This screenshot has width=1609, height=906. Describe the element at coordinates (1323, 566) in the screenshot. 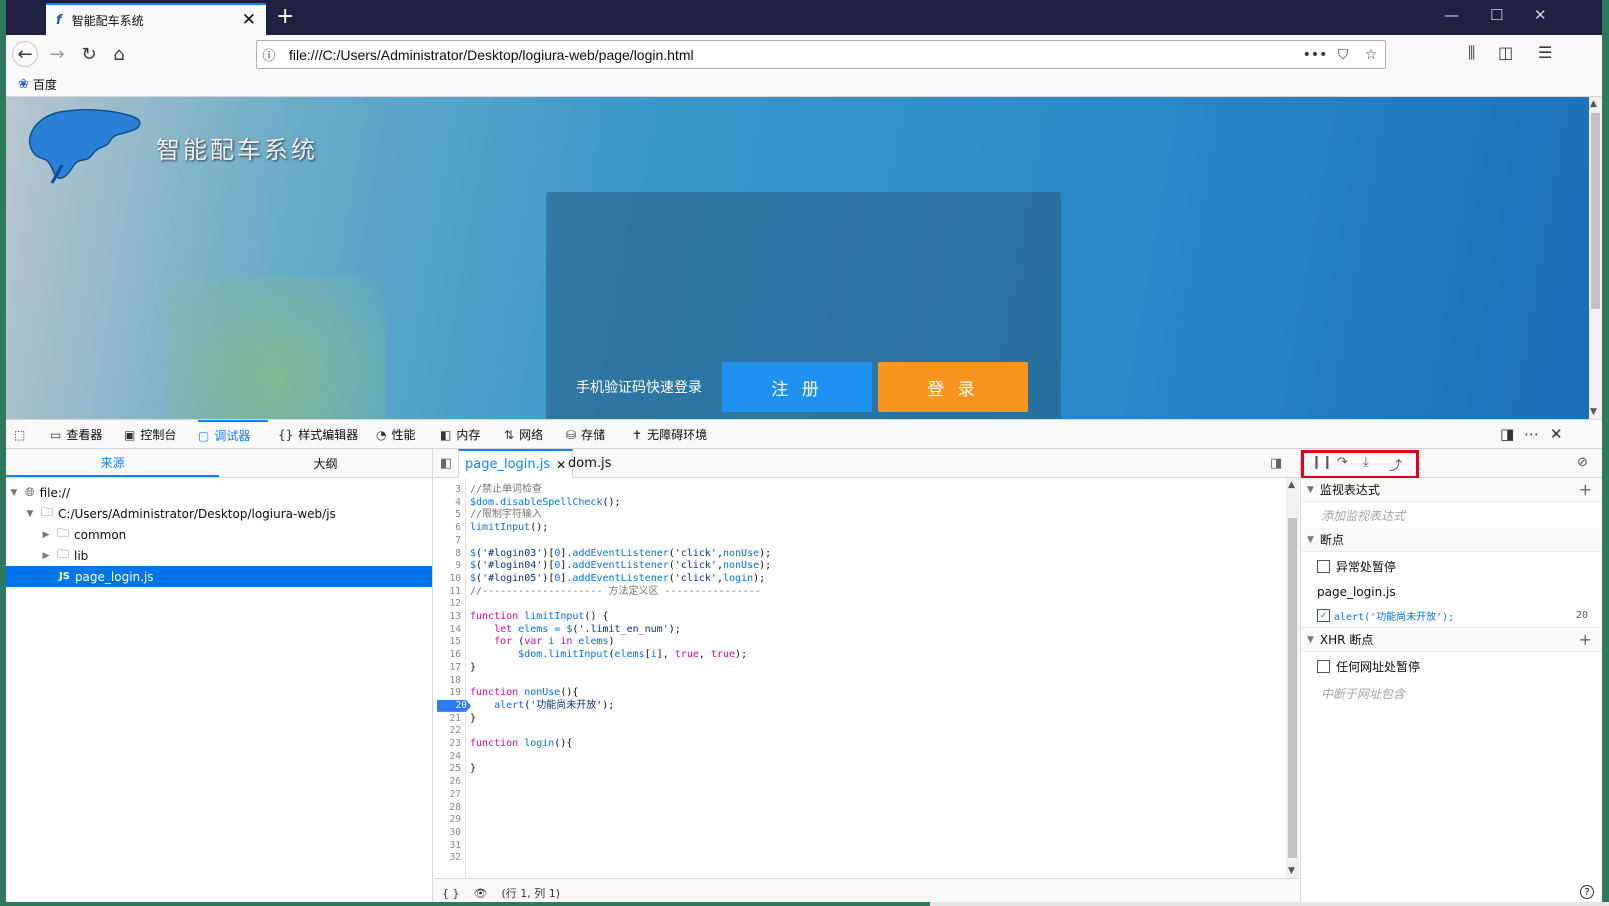

I see `pause-exceptions-checkbox` at that location.